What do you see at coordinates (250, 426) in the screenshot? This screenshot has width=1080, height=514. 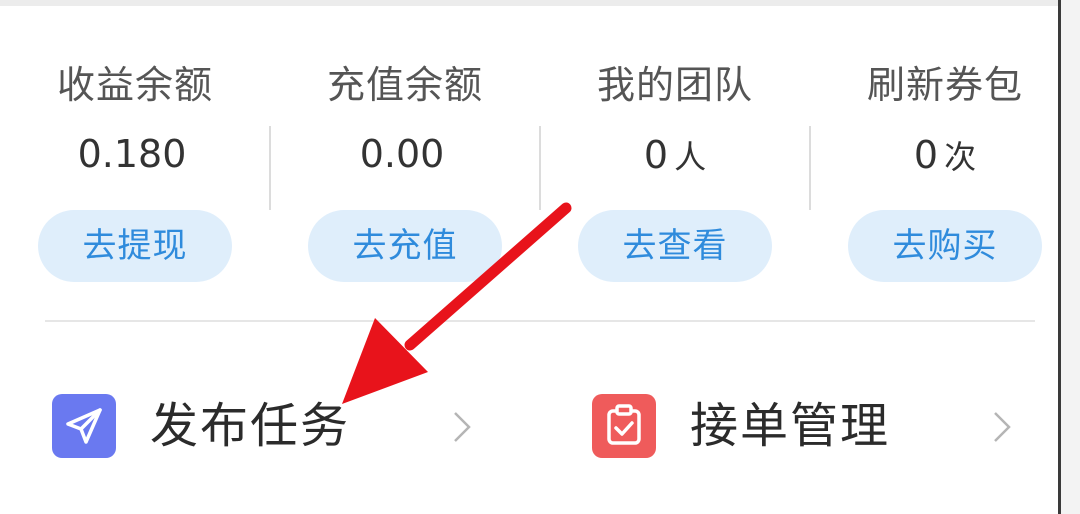 I see `menu-item-label: 发布任务` at bounding box center [250, 426].